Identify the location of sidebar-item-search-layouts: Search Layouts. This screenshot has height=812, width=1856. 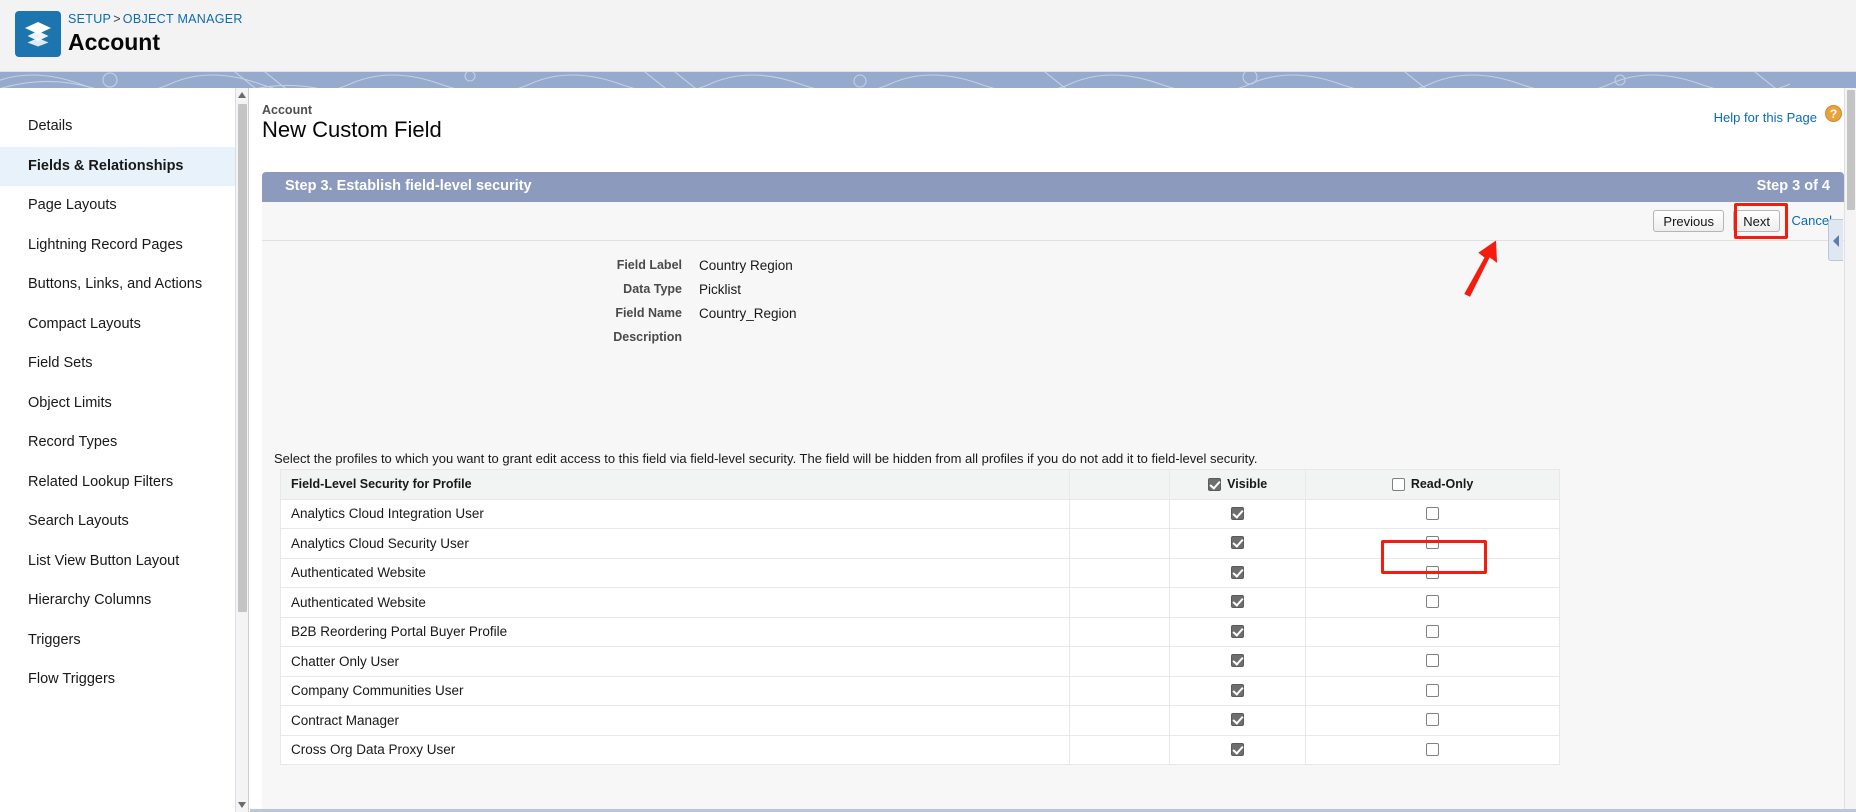
(117, 522).